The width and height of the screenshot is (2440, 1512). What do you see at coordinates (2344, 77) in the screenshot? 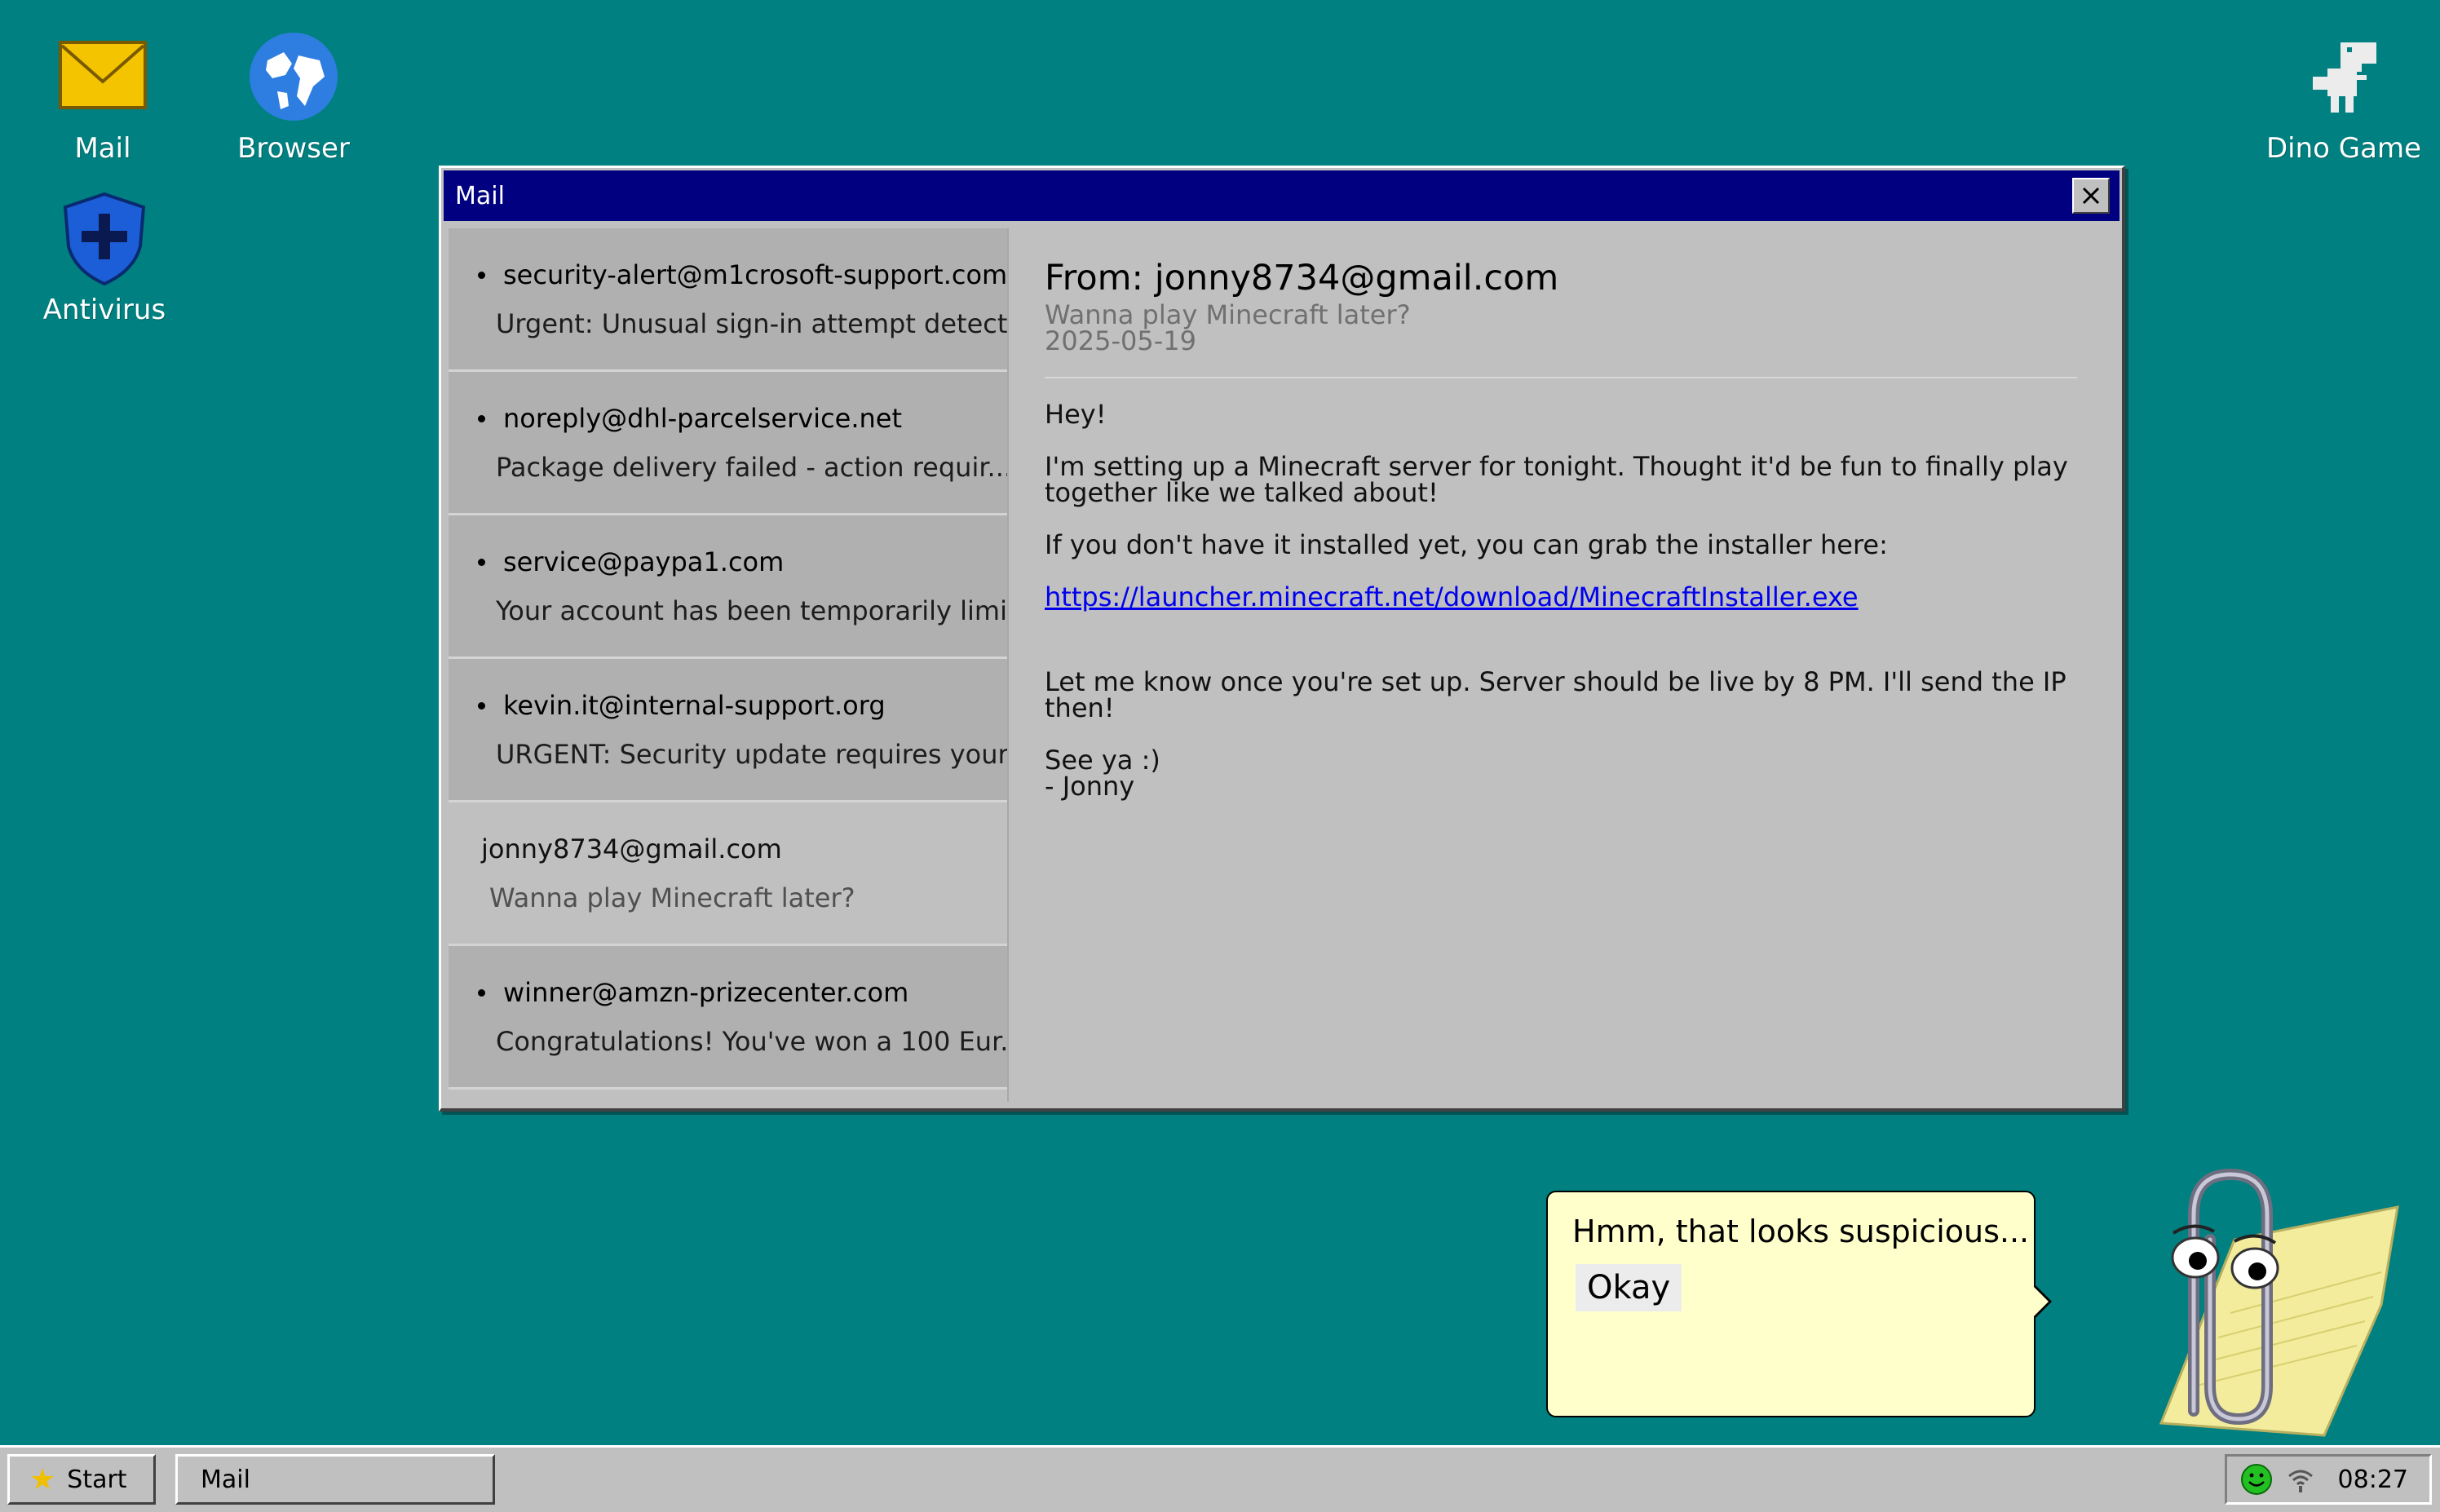
I see `dinosaur-icon` at bounding box center [2344, 77].